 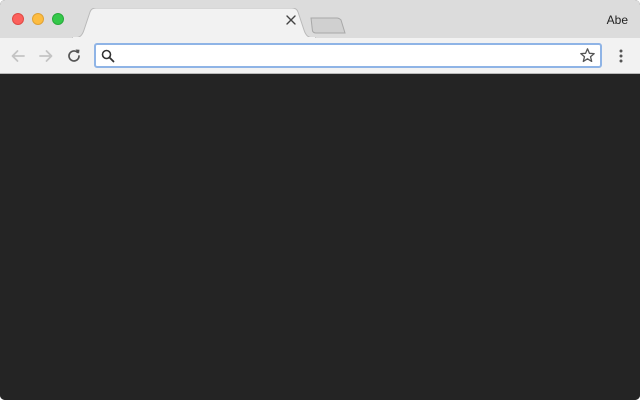 What do you see at coordinates (46, 56) in the screenshot?
I see `arrow-right-icon` at bounding box center [46, 56].